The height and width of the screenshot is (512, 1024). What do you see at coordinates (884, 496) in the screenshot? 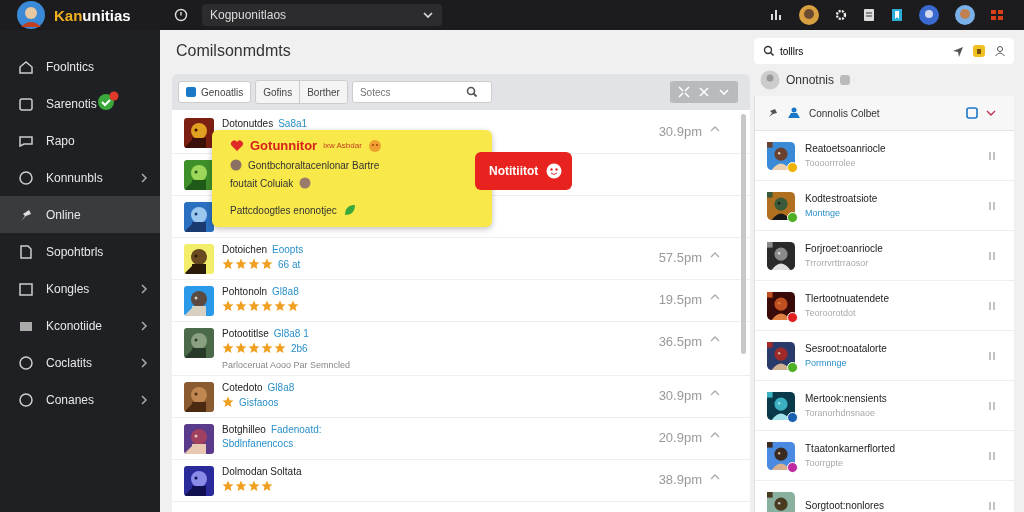
I see `friend-item: Sorgtoot:nonlores` at bounding box center [884, 496].